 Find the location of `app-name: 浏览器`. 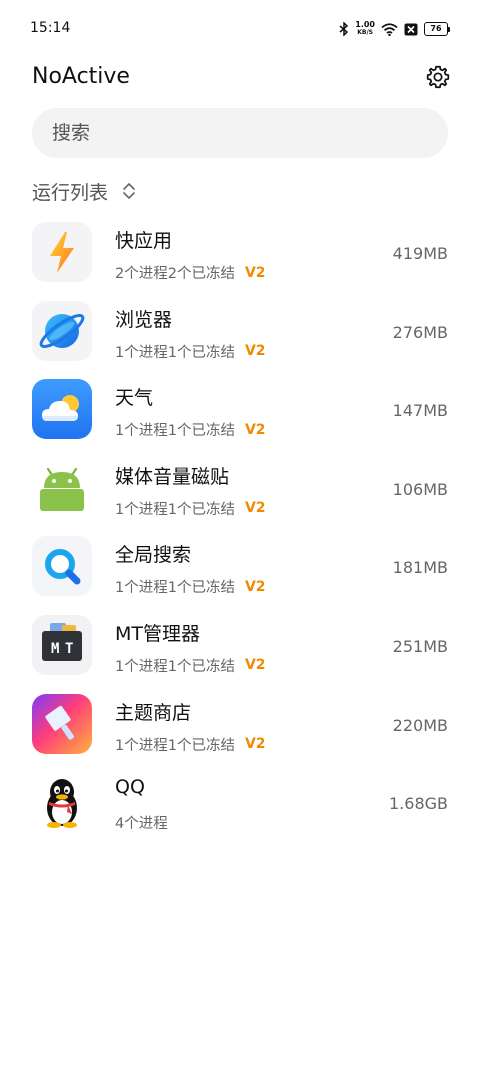

app-name: 浏览器 is located at coordinates (144, 319).